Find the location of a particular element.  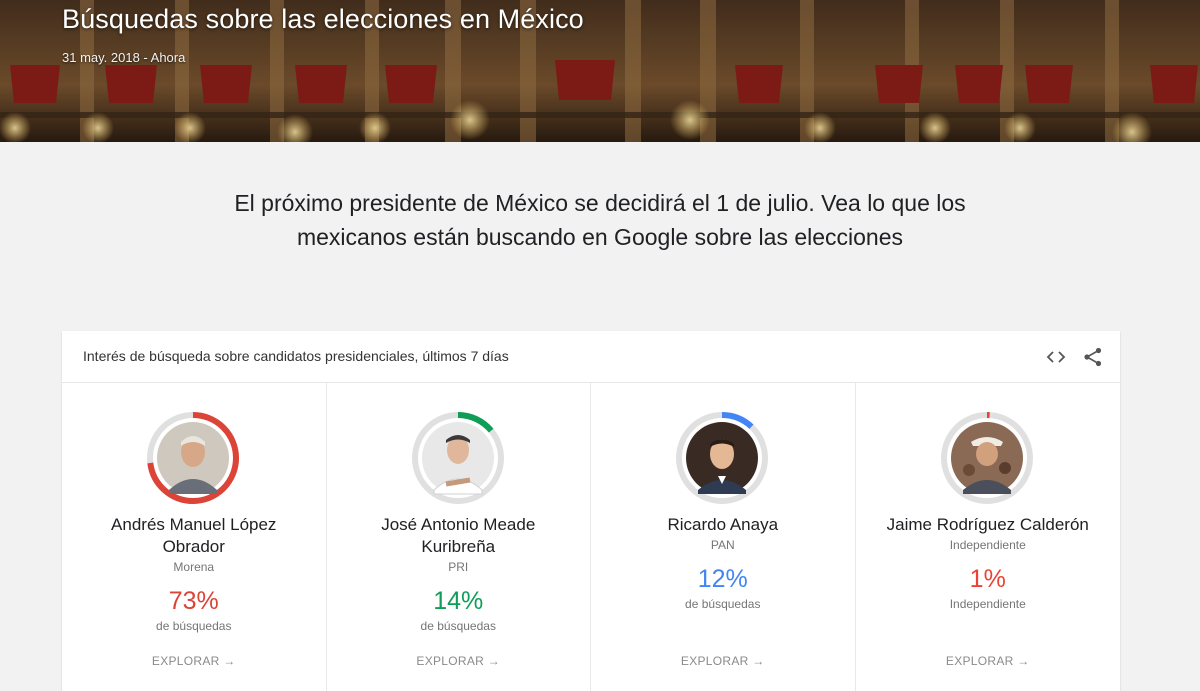

search-percent: 14% is located at coordinates (458, 601).